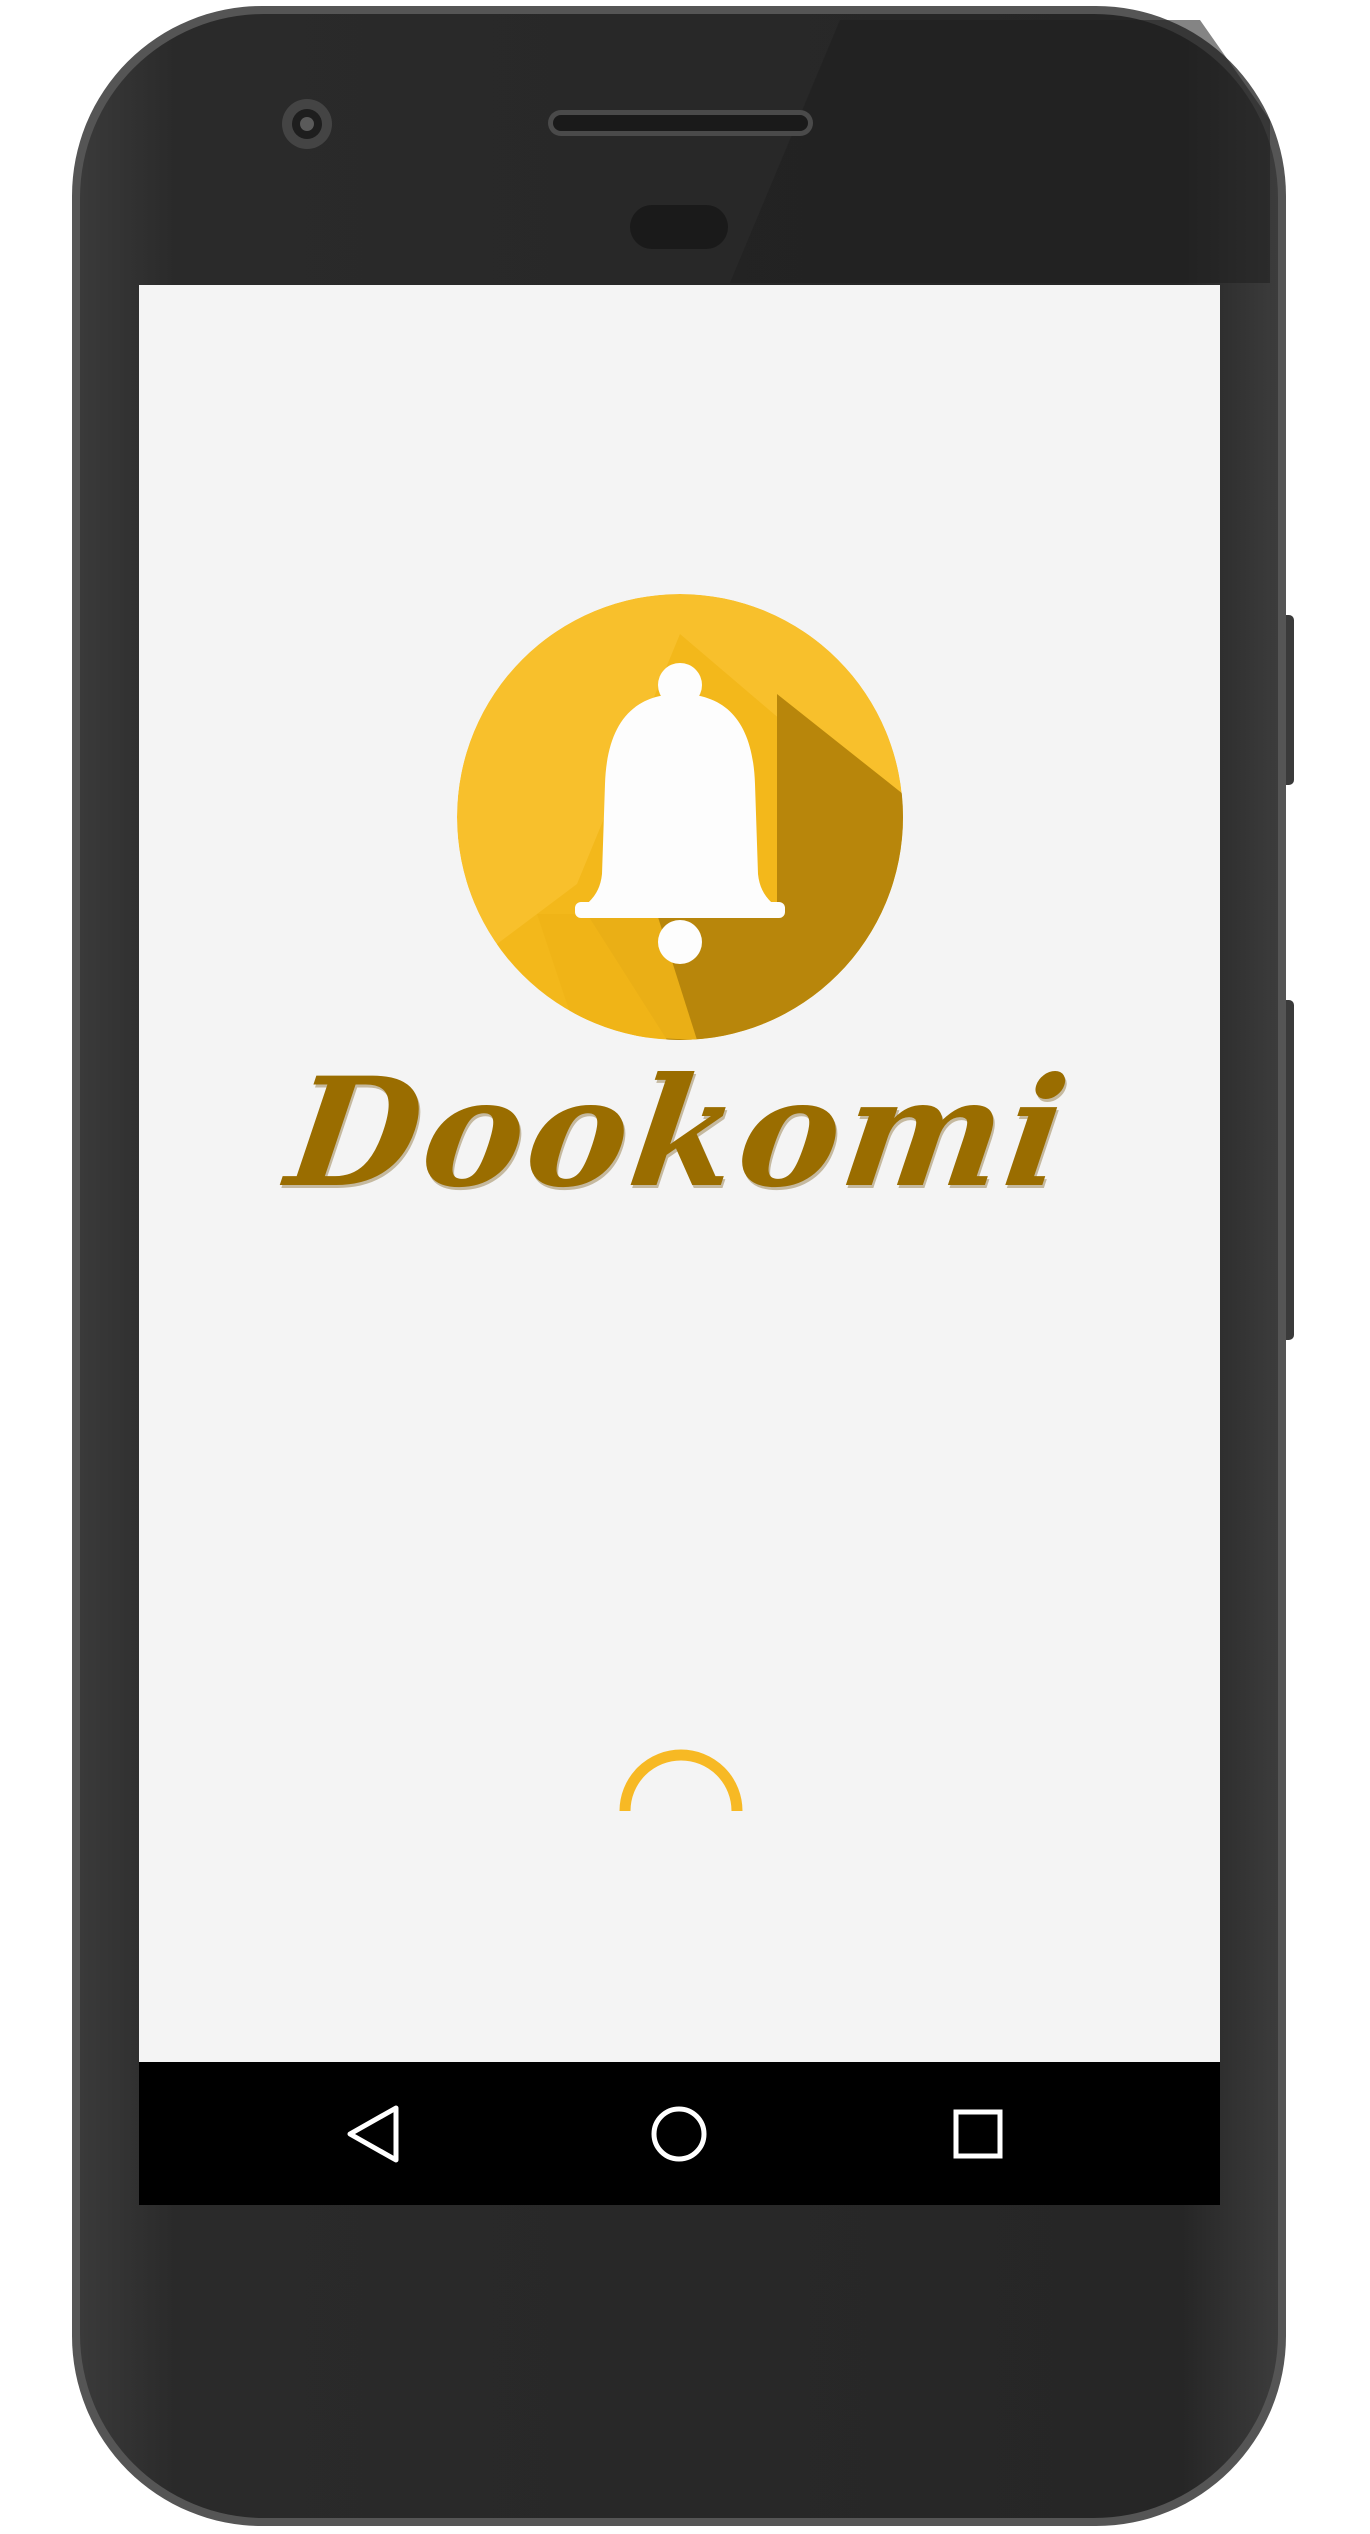 The image size is (1370, 2534). I want to click on home-circle-icon, so click(679, 2134).